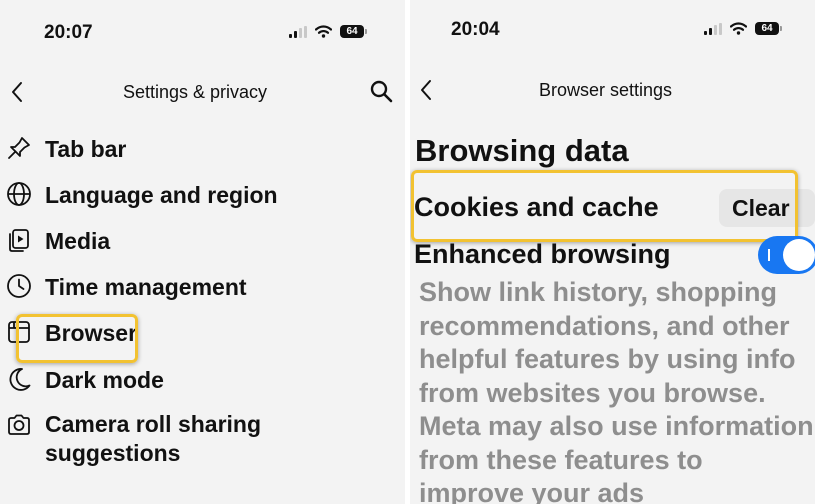 The width and height of the screenshot is (815, 504). Describe the element at coordinates (68, 32) in the screenshot. I see `status-time: 20:07` at that location.